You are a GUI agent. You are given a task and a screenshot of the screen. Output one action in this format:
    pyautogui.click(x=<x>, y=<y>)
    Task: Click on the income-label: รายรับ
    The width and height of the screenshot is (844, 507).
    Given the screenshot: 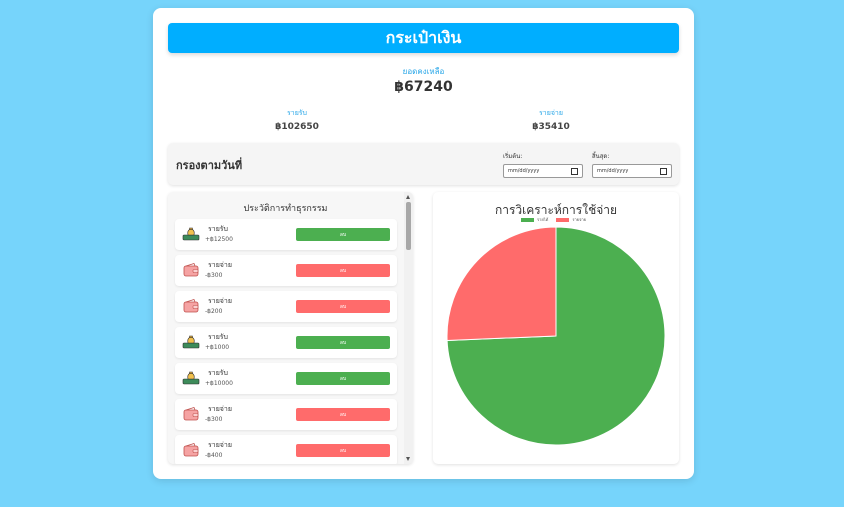 What is the action you would take?
    pyautogui.click(x=297, y=113)
    